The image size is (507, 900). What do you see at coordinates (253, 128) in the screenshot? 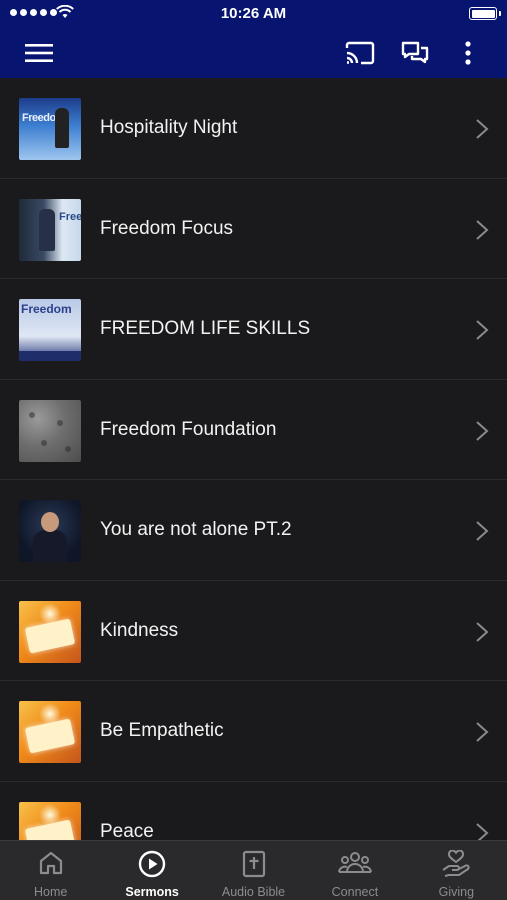
I see `sermon-row: Freedom Hospitality Night` at bounding box center [253, 128].